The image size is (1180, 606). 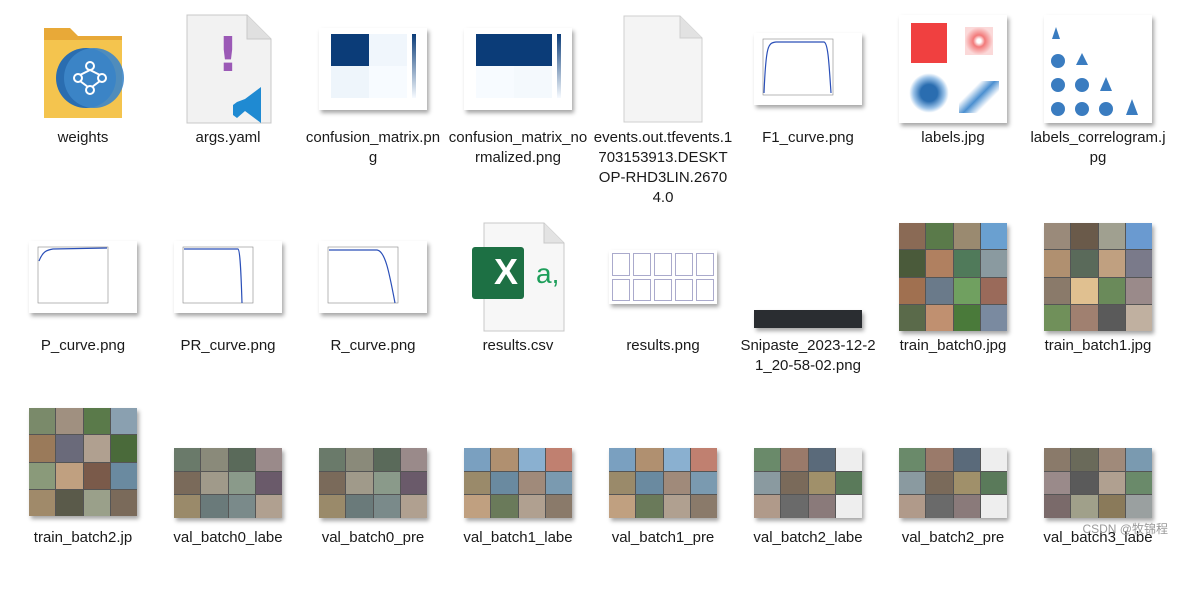 I want to click on file-item-val-batch1-labels: val_batch1_labe, so click(x=518, y=506).